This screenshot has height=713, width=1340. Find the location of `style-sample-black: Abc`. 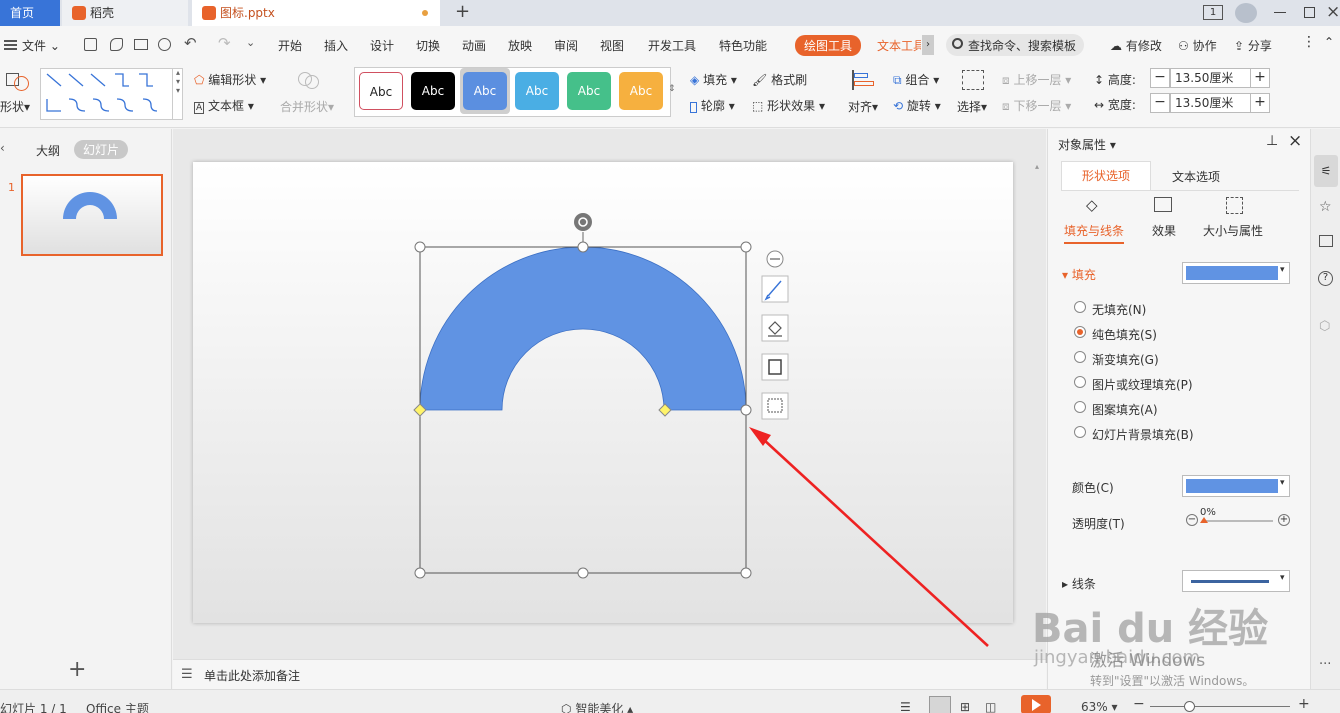

style-sample-black: Abc is located at coordinates (433, 91).